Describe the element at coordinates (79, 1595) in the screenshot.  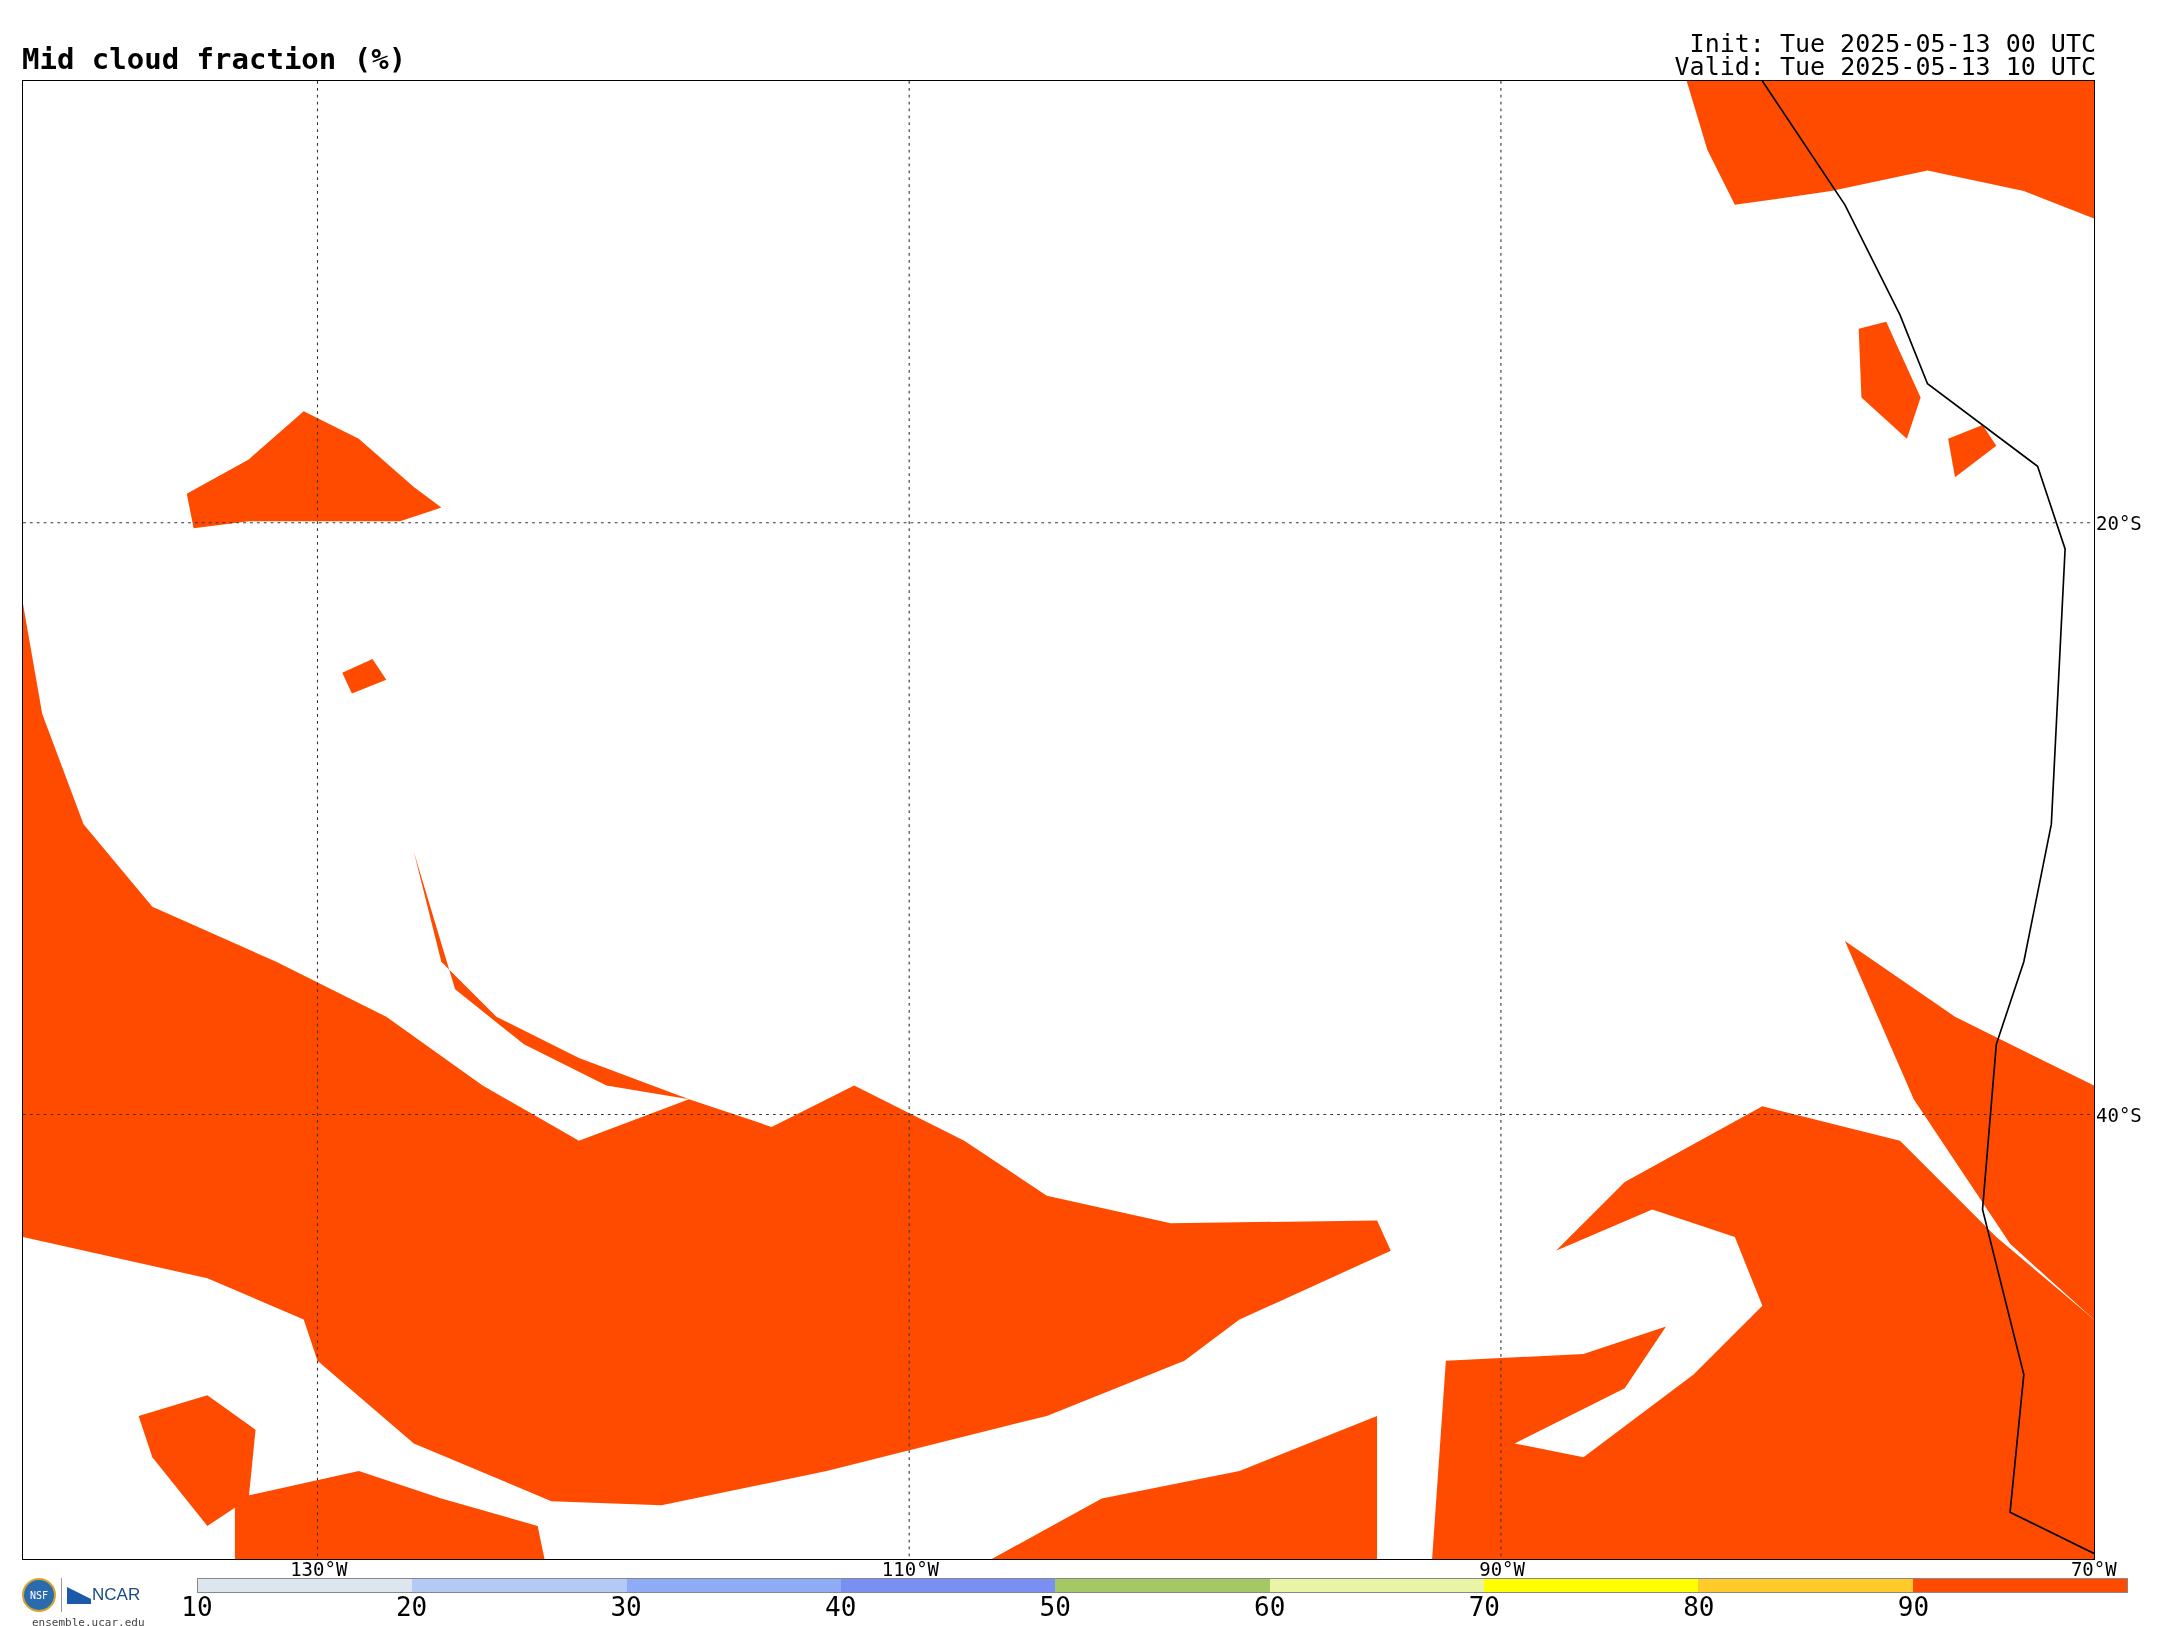
I see `ncar-logo-icon` at that location.